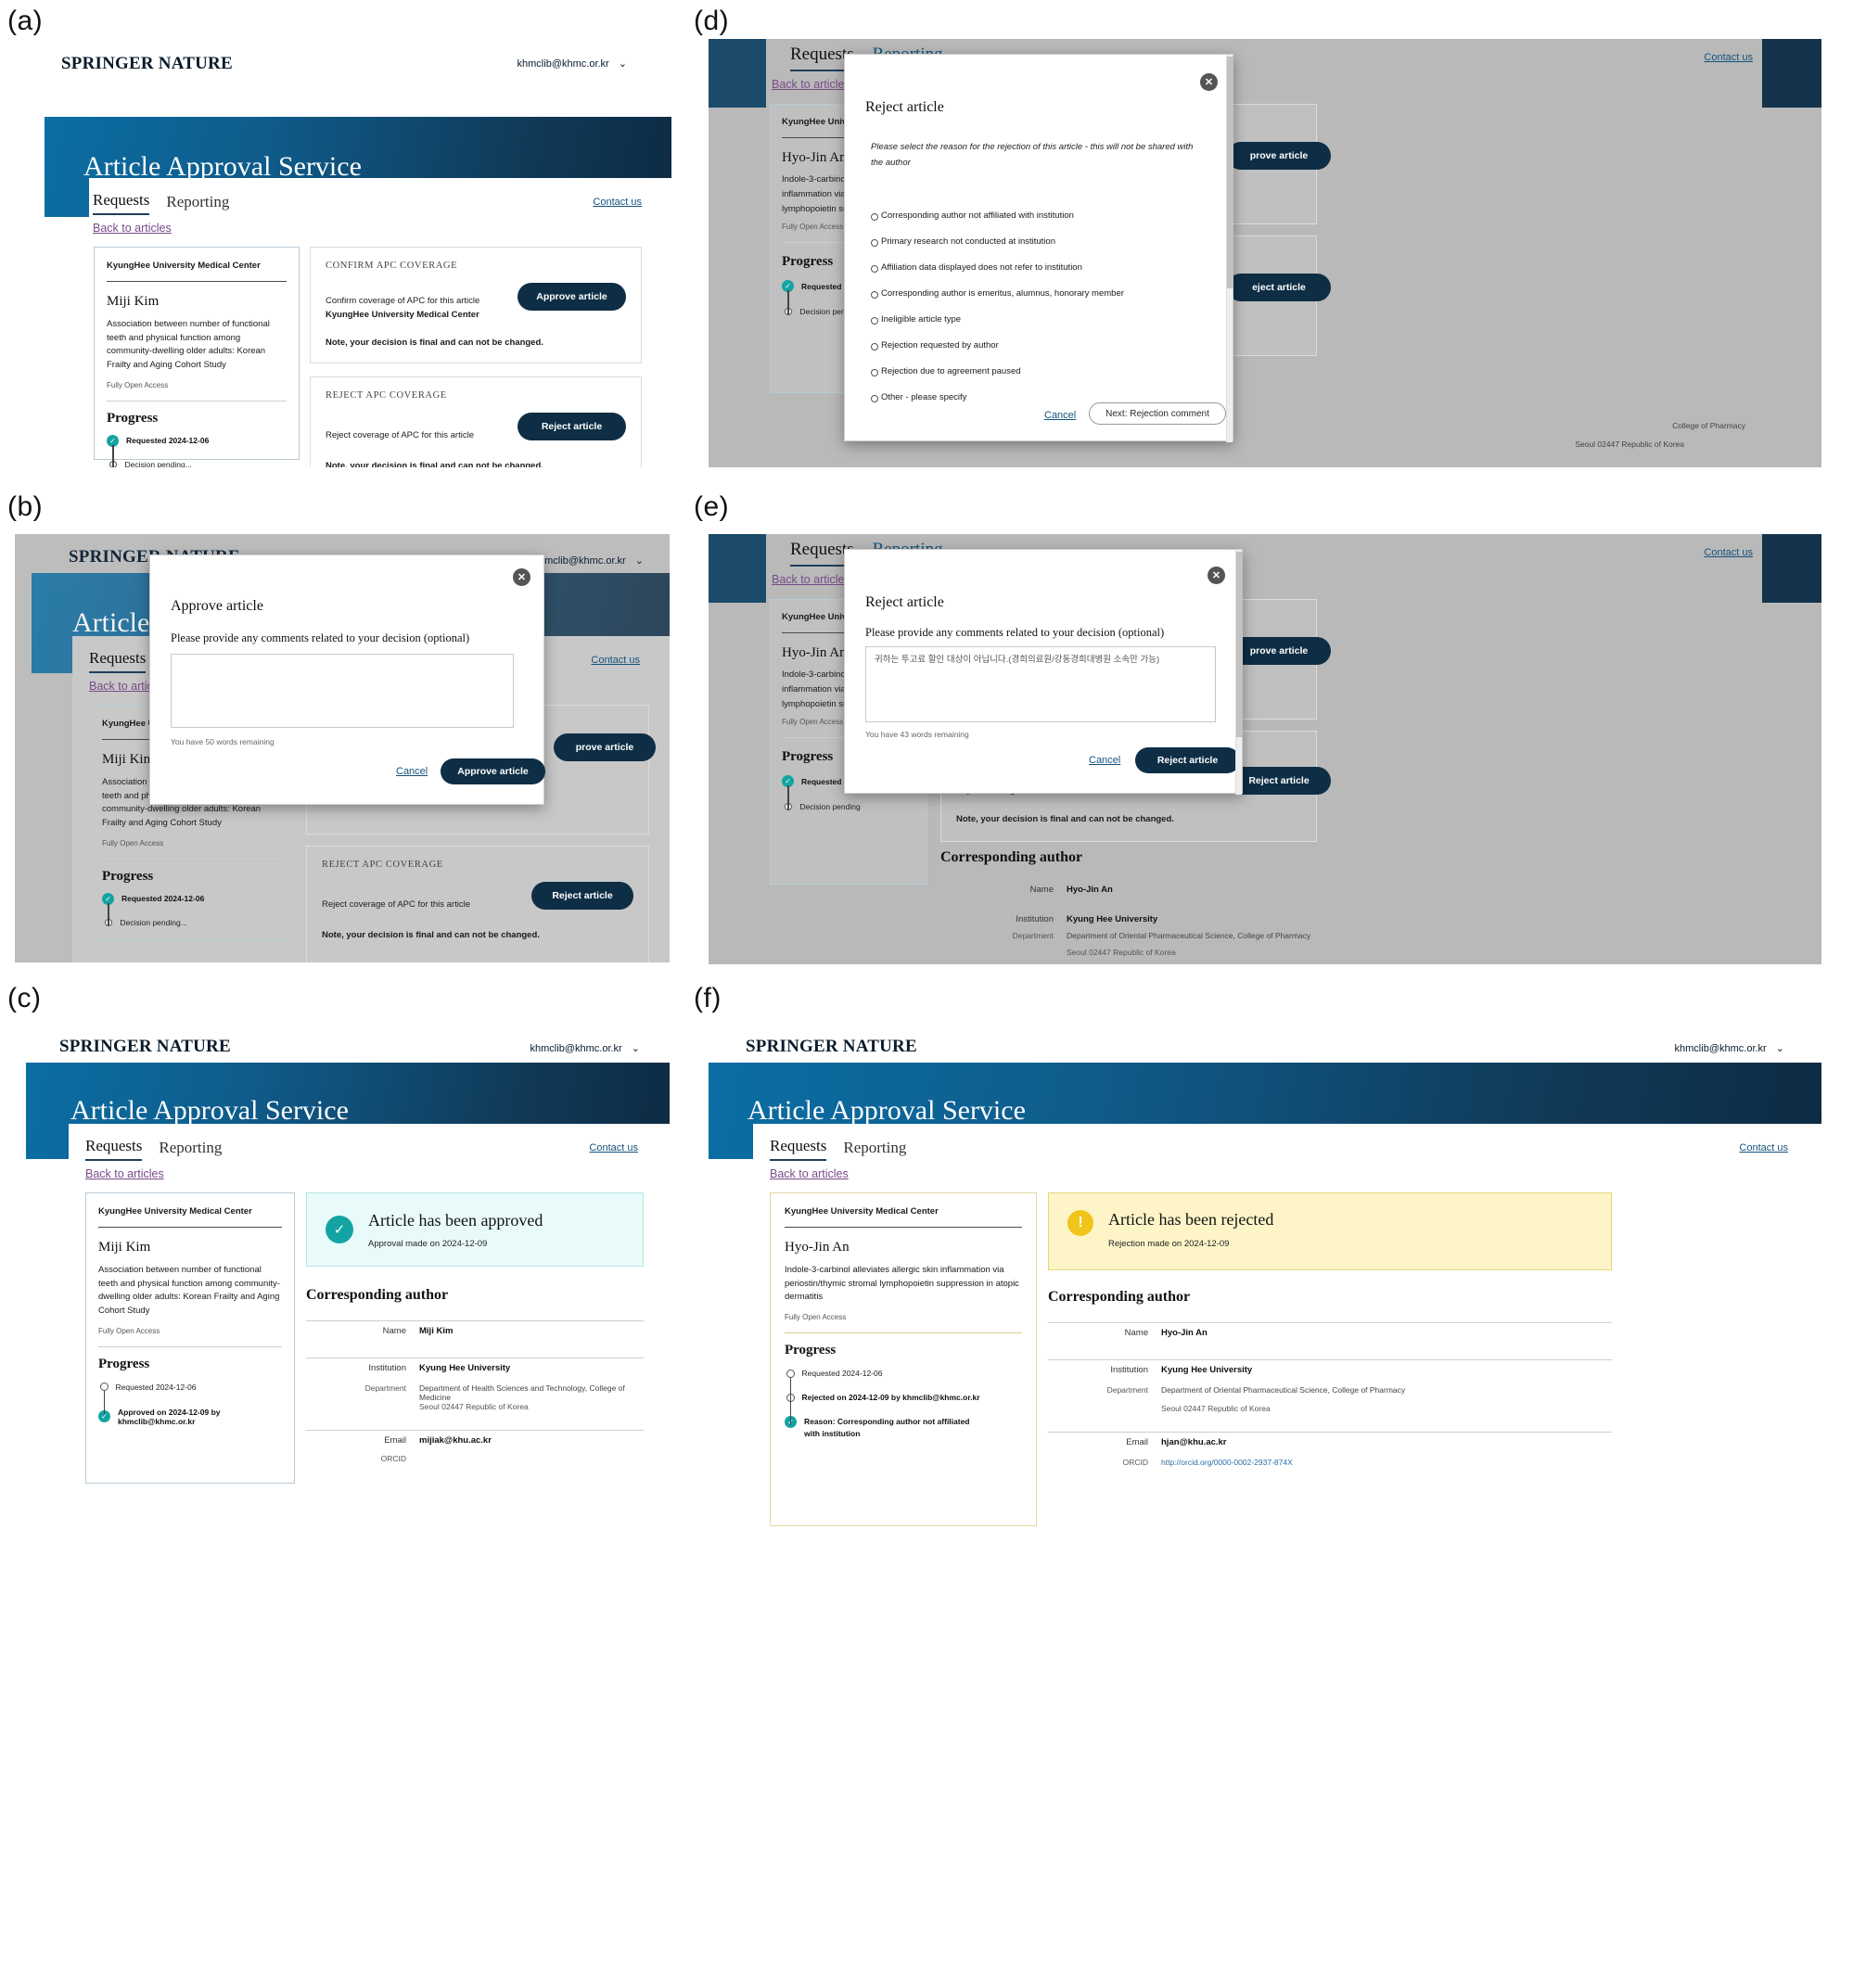 The width and height of the screenshot is (1853, 1988). What do you see at coordinates (125, 1247) in the screenshot?
I see `author-name: Miji Kim` at bounding box center [125, 1247].